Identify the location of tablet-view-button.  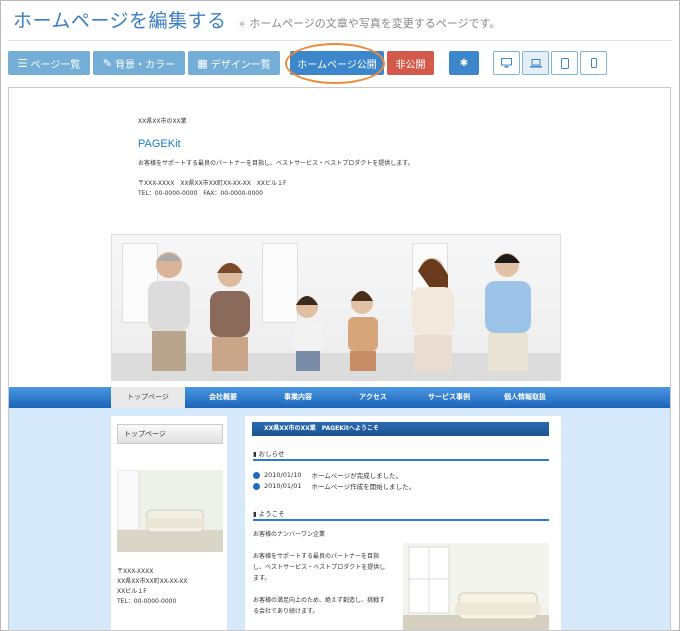
(564, 63).